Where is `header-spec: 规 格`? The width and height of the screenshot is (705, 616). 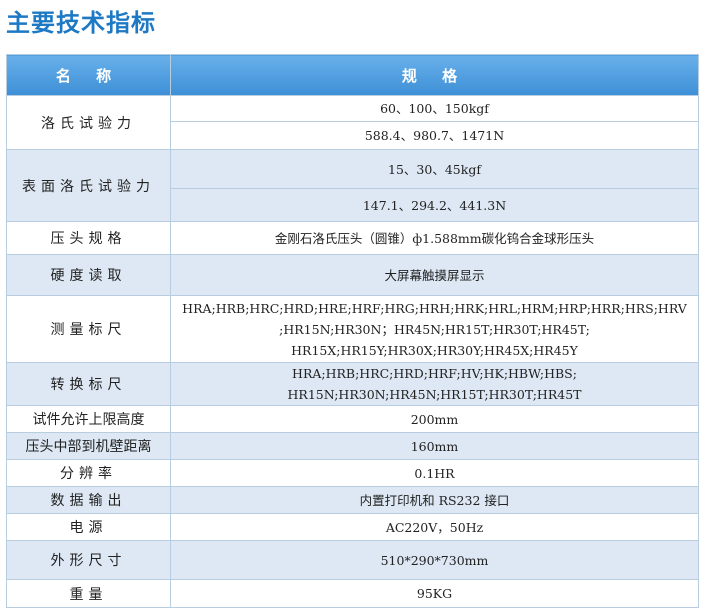 header-spec: 规 格 is located at coordinates (434, 75).